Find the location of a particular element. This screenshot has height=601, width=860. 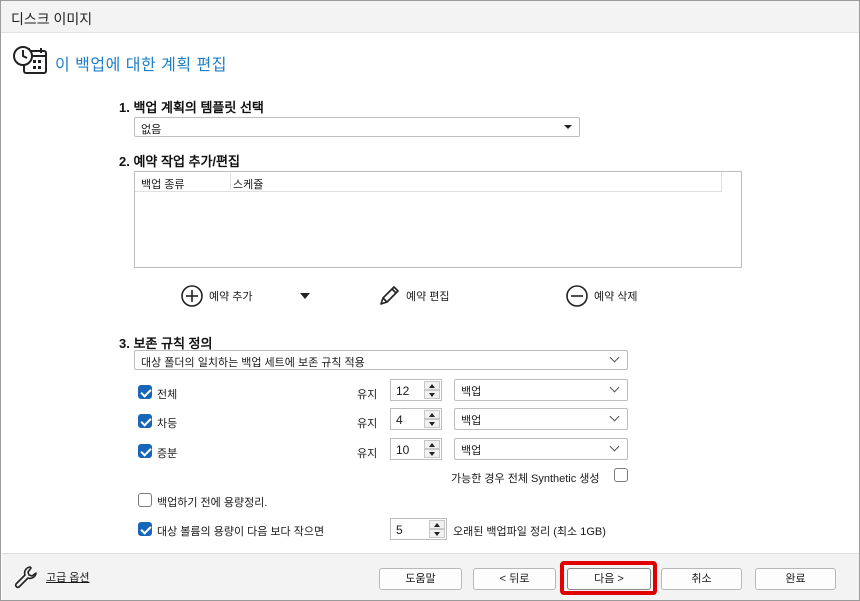

title-bar: 디스크 이미지 is located at coordinates (430, 17).